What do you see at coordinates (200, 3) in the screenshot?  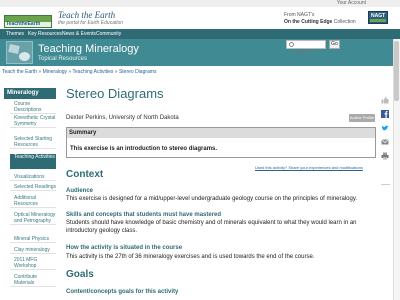 I see `account-bar: Your Account` at bounding box center [200, 3].